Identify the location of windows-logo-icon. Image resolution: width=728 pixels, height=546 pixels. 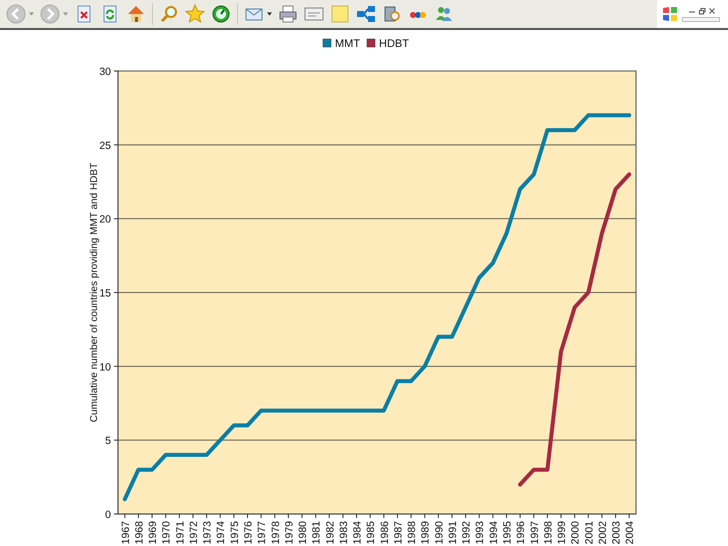
(670, 14).